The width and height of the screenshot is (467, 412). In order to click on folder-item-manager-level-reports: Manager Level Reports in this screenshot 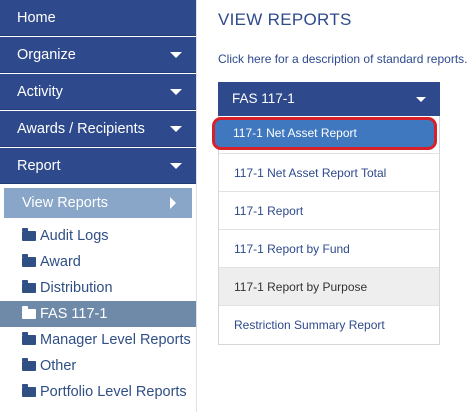, I will do `click(98, 340)`.